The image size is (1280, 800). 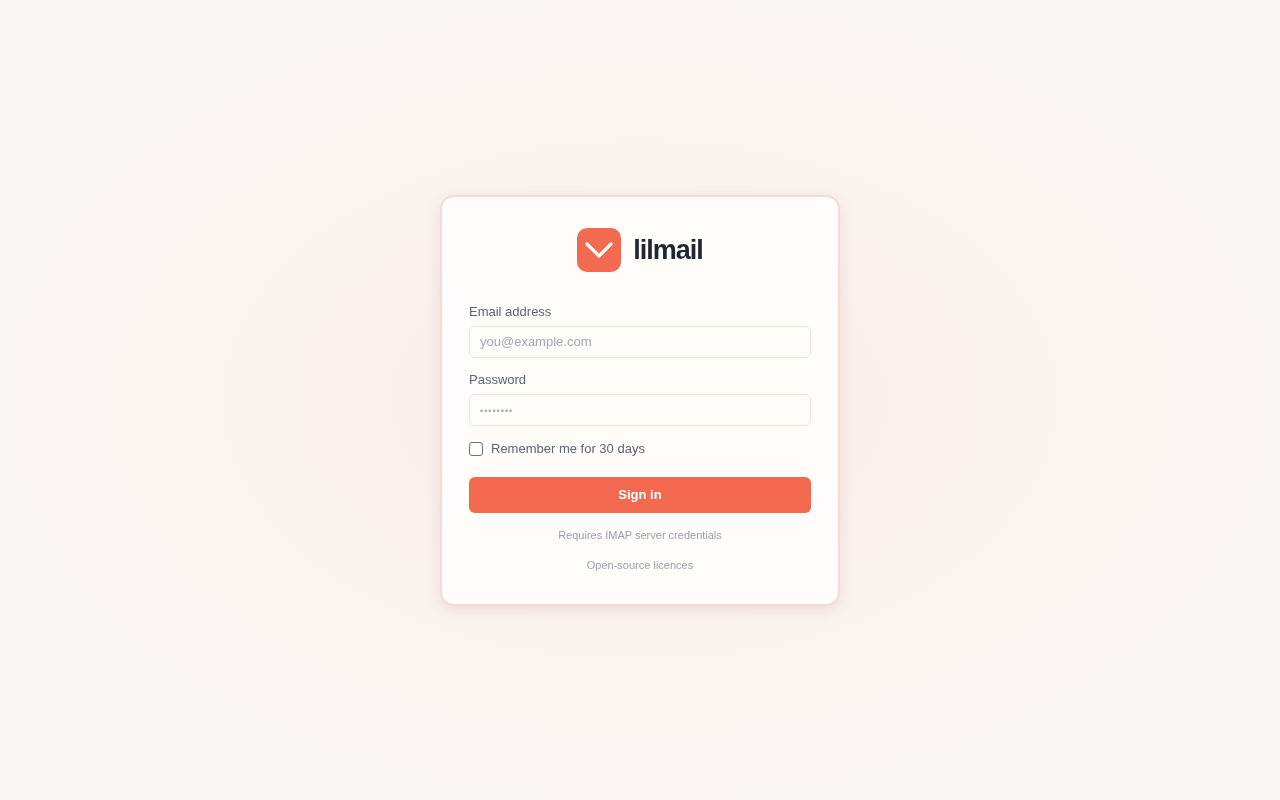 I want to click on password-field: ••••••••, so click(x=640, y=409).